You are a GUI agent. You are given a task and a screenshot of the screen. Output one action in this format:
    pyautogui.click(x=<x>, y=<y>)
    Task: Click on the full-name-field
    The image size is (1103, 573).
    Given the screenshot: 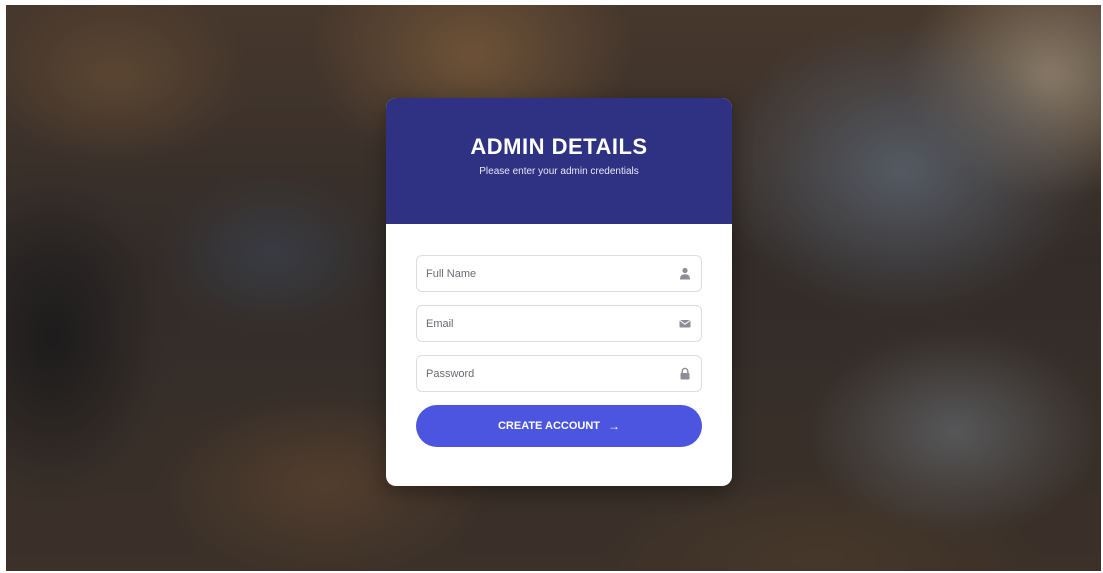 What is the action you would take?
    pyautogui.click(x=559, y=273)
    